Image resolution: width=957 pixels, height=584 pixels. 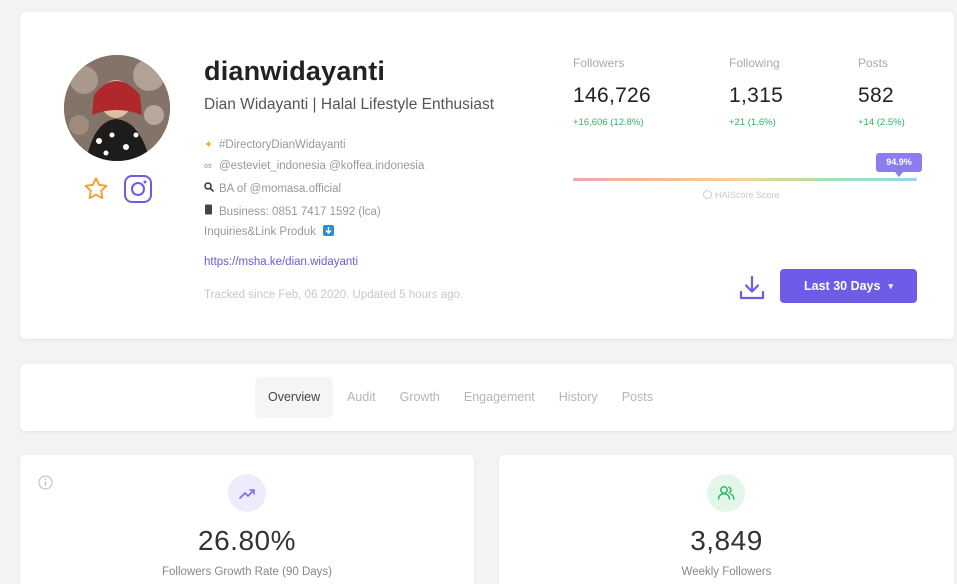 I want to click on down-arrow-box-icon, so click(x=329, y=230).